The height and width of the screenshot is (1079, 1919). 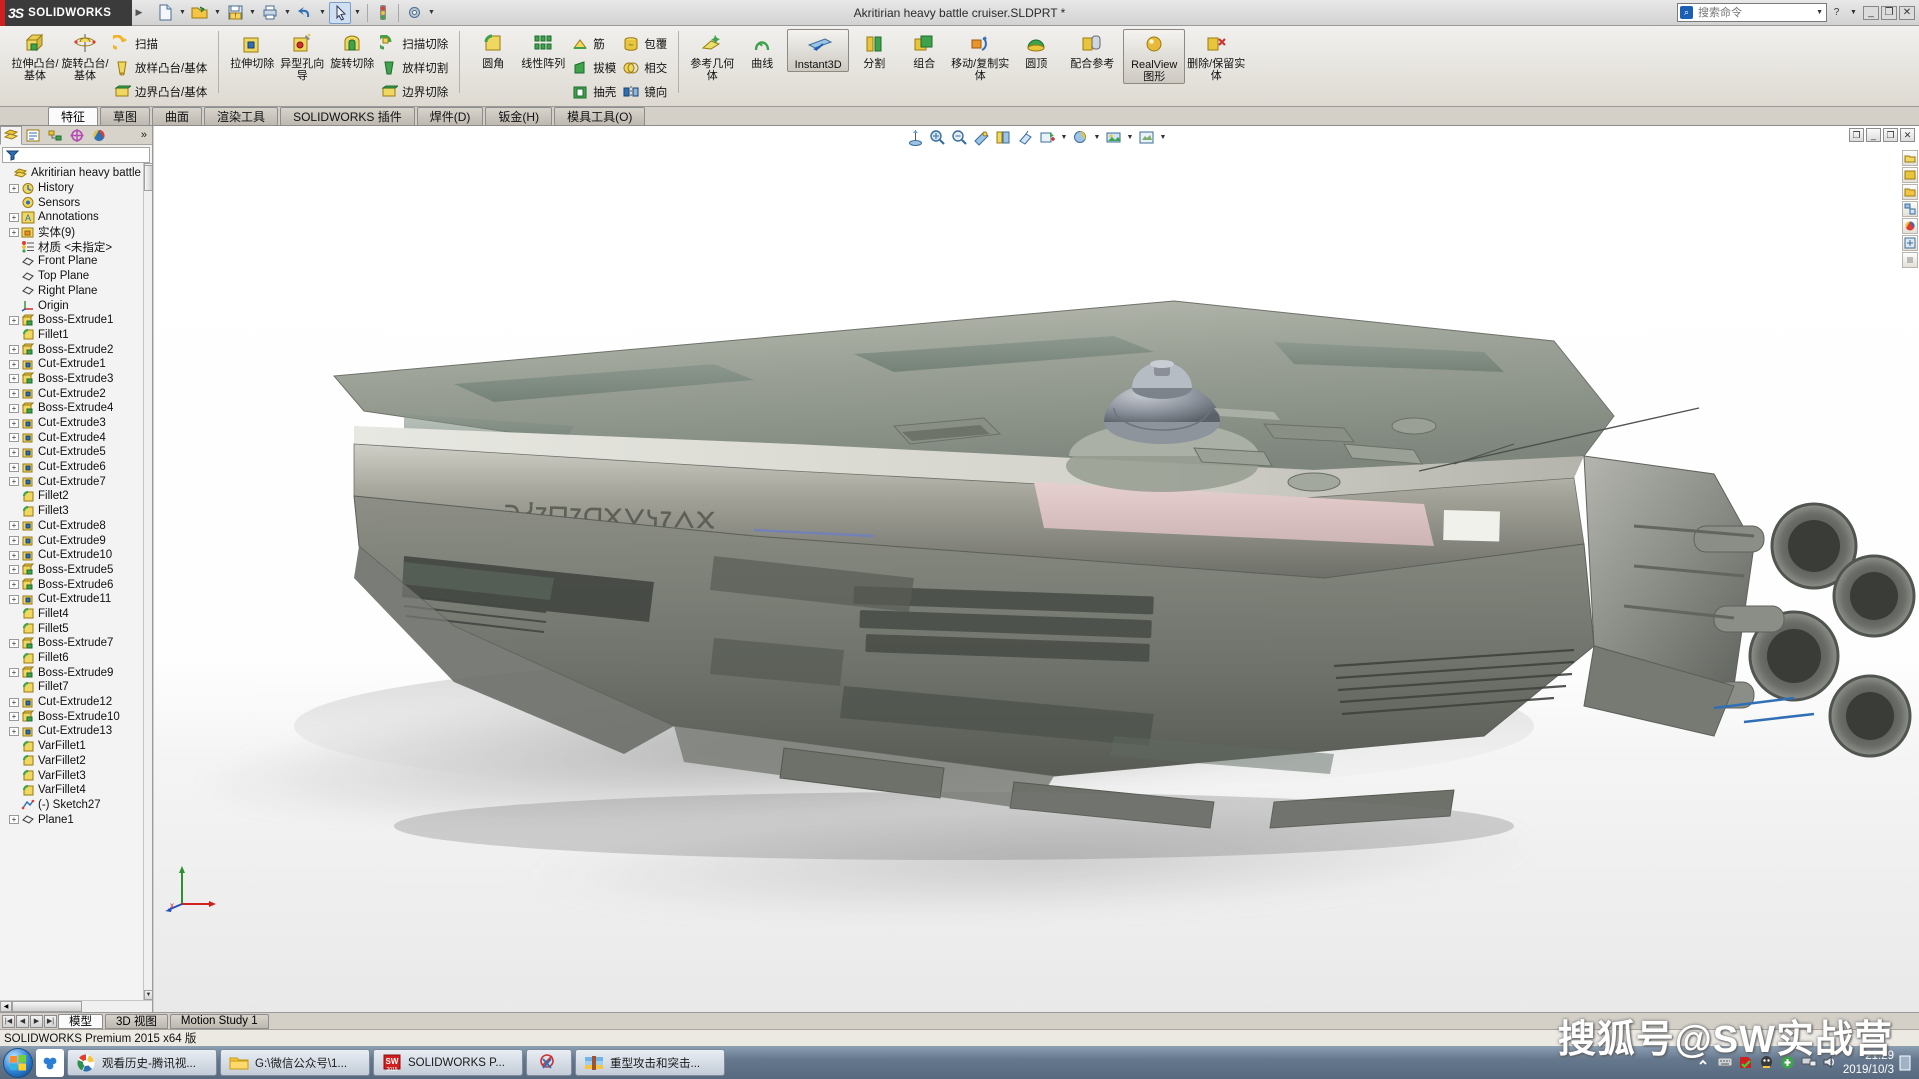 What do you see at coordinates (148, 178) in the screenshot?
I see `scroll-thumb` at bounding box center [148, 178].